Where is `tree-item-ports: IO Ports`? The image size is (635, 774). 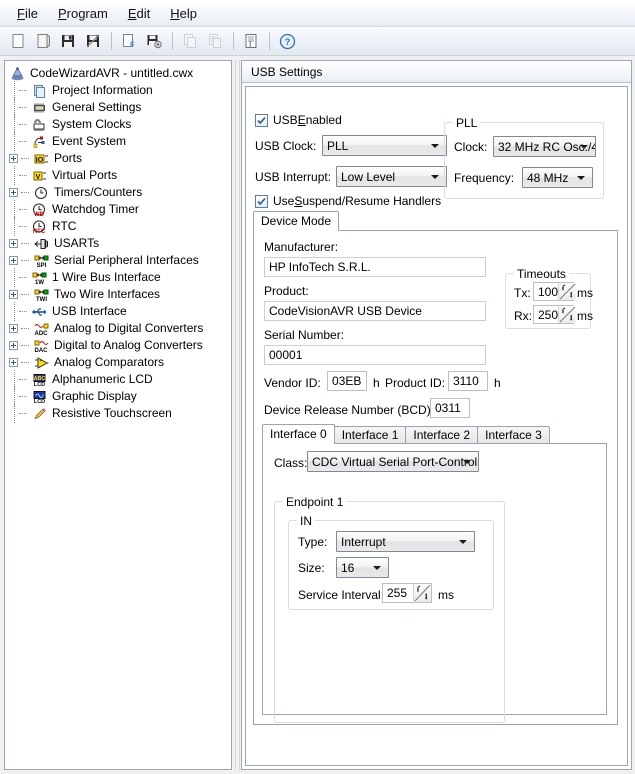
tree-item-ports: IO Ports is located at coordinates (120, 158).